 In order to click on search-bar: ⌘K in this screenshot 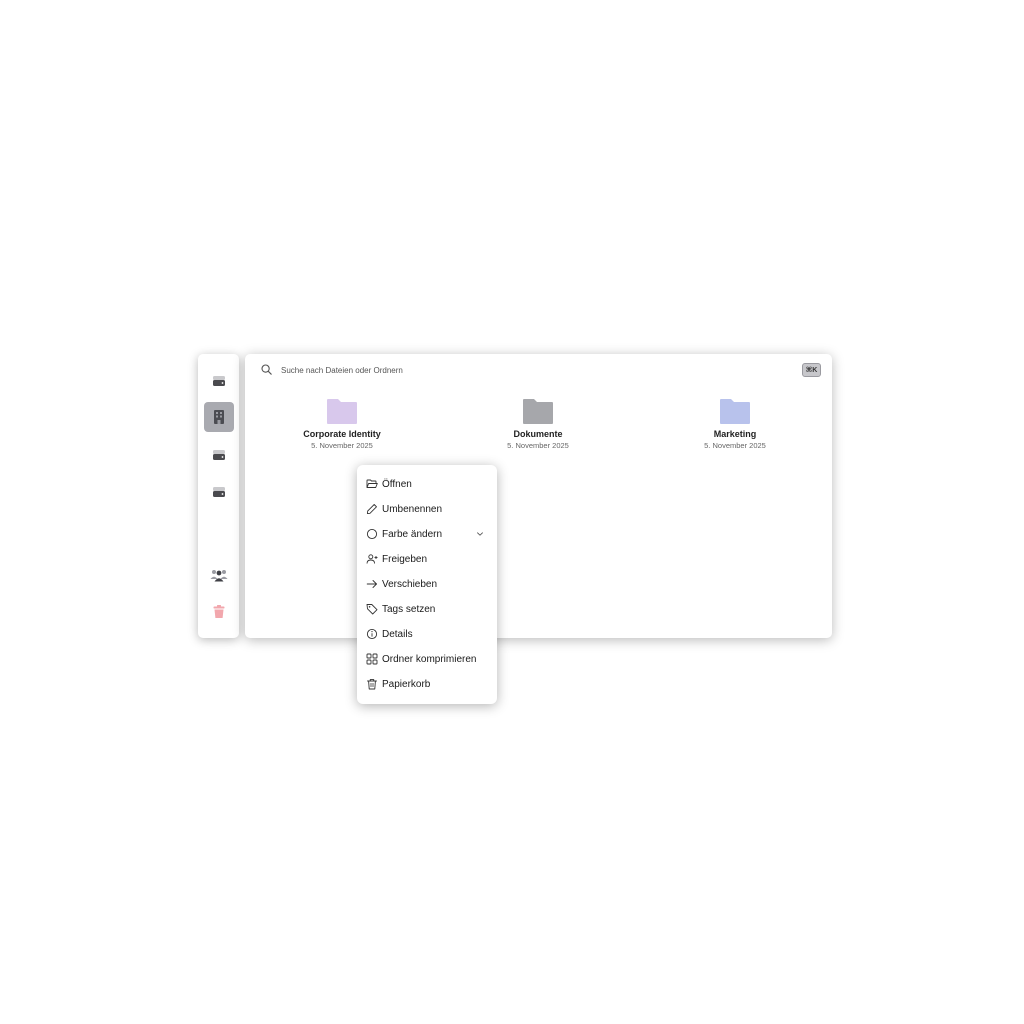, I will do `click(538, 370)`.